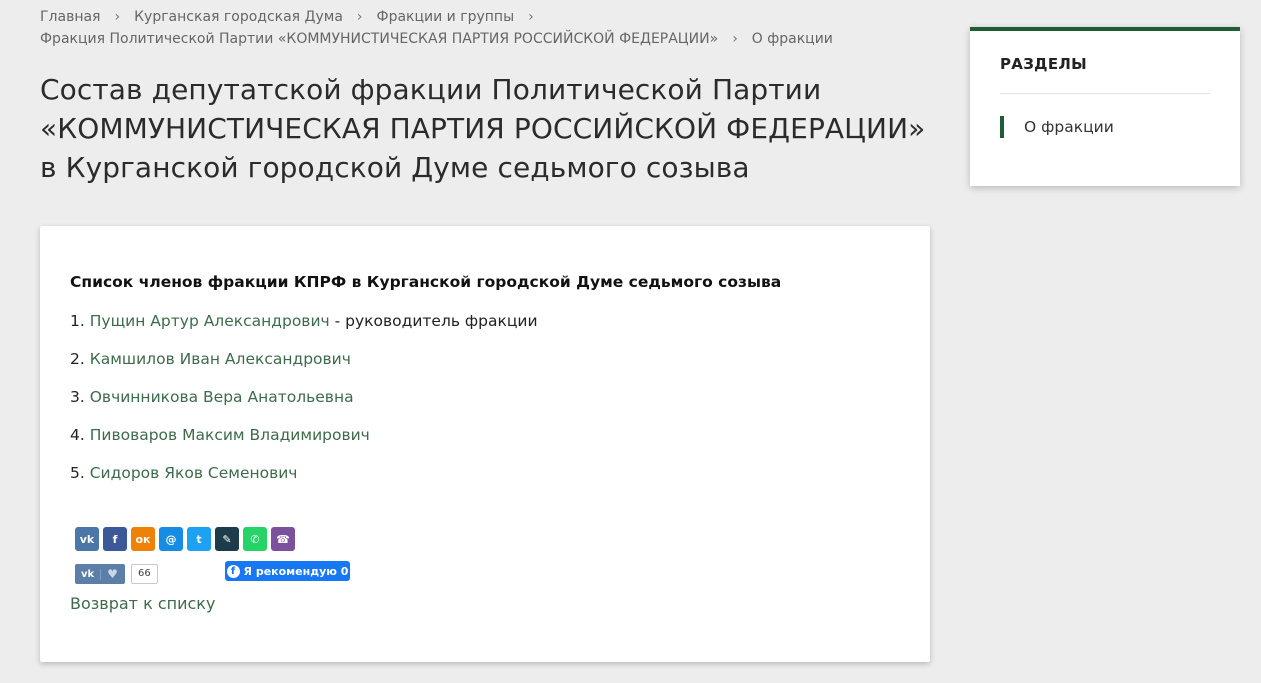 This screenshot has height=683, width=1261. I want to click on fb-recommend-label: Я рекомендую 0, so click(296, 571).